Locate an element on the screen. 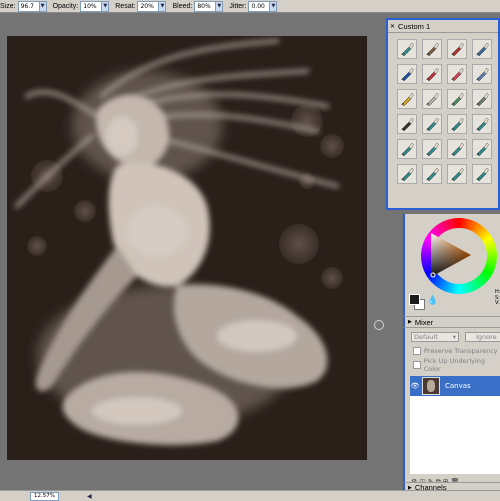 This screenshot has width=500, height=501. layer-row-canvas: 👁 Canvas is located at coordinates (455, 386).